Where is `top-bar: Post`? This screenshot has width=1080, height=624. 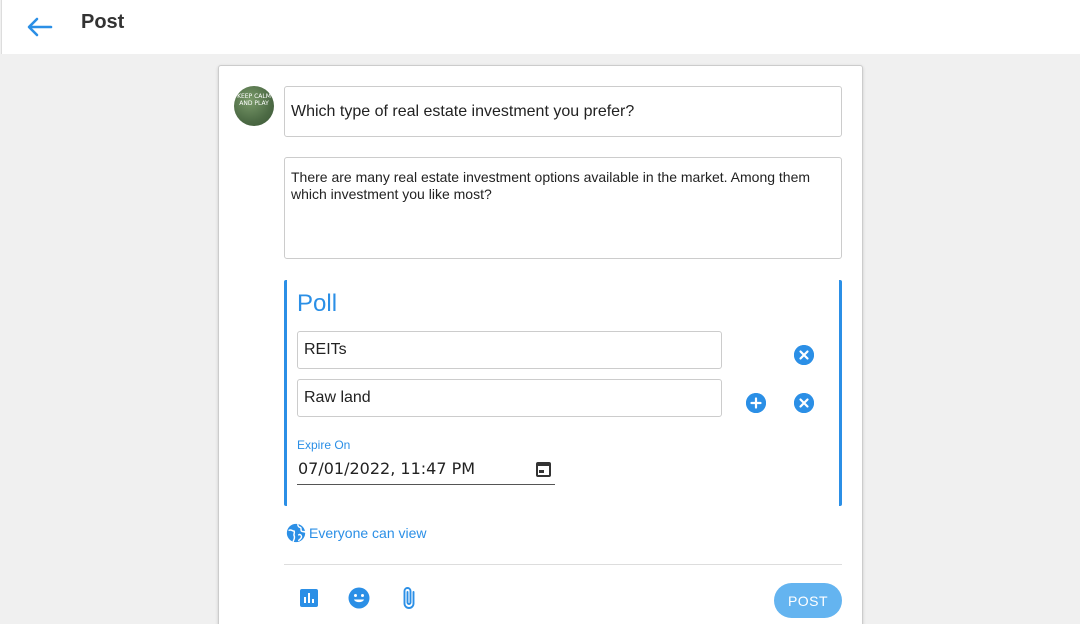
top-bar: Post is located at coordinates (540, 27).